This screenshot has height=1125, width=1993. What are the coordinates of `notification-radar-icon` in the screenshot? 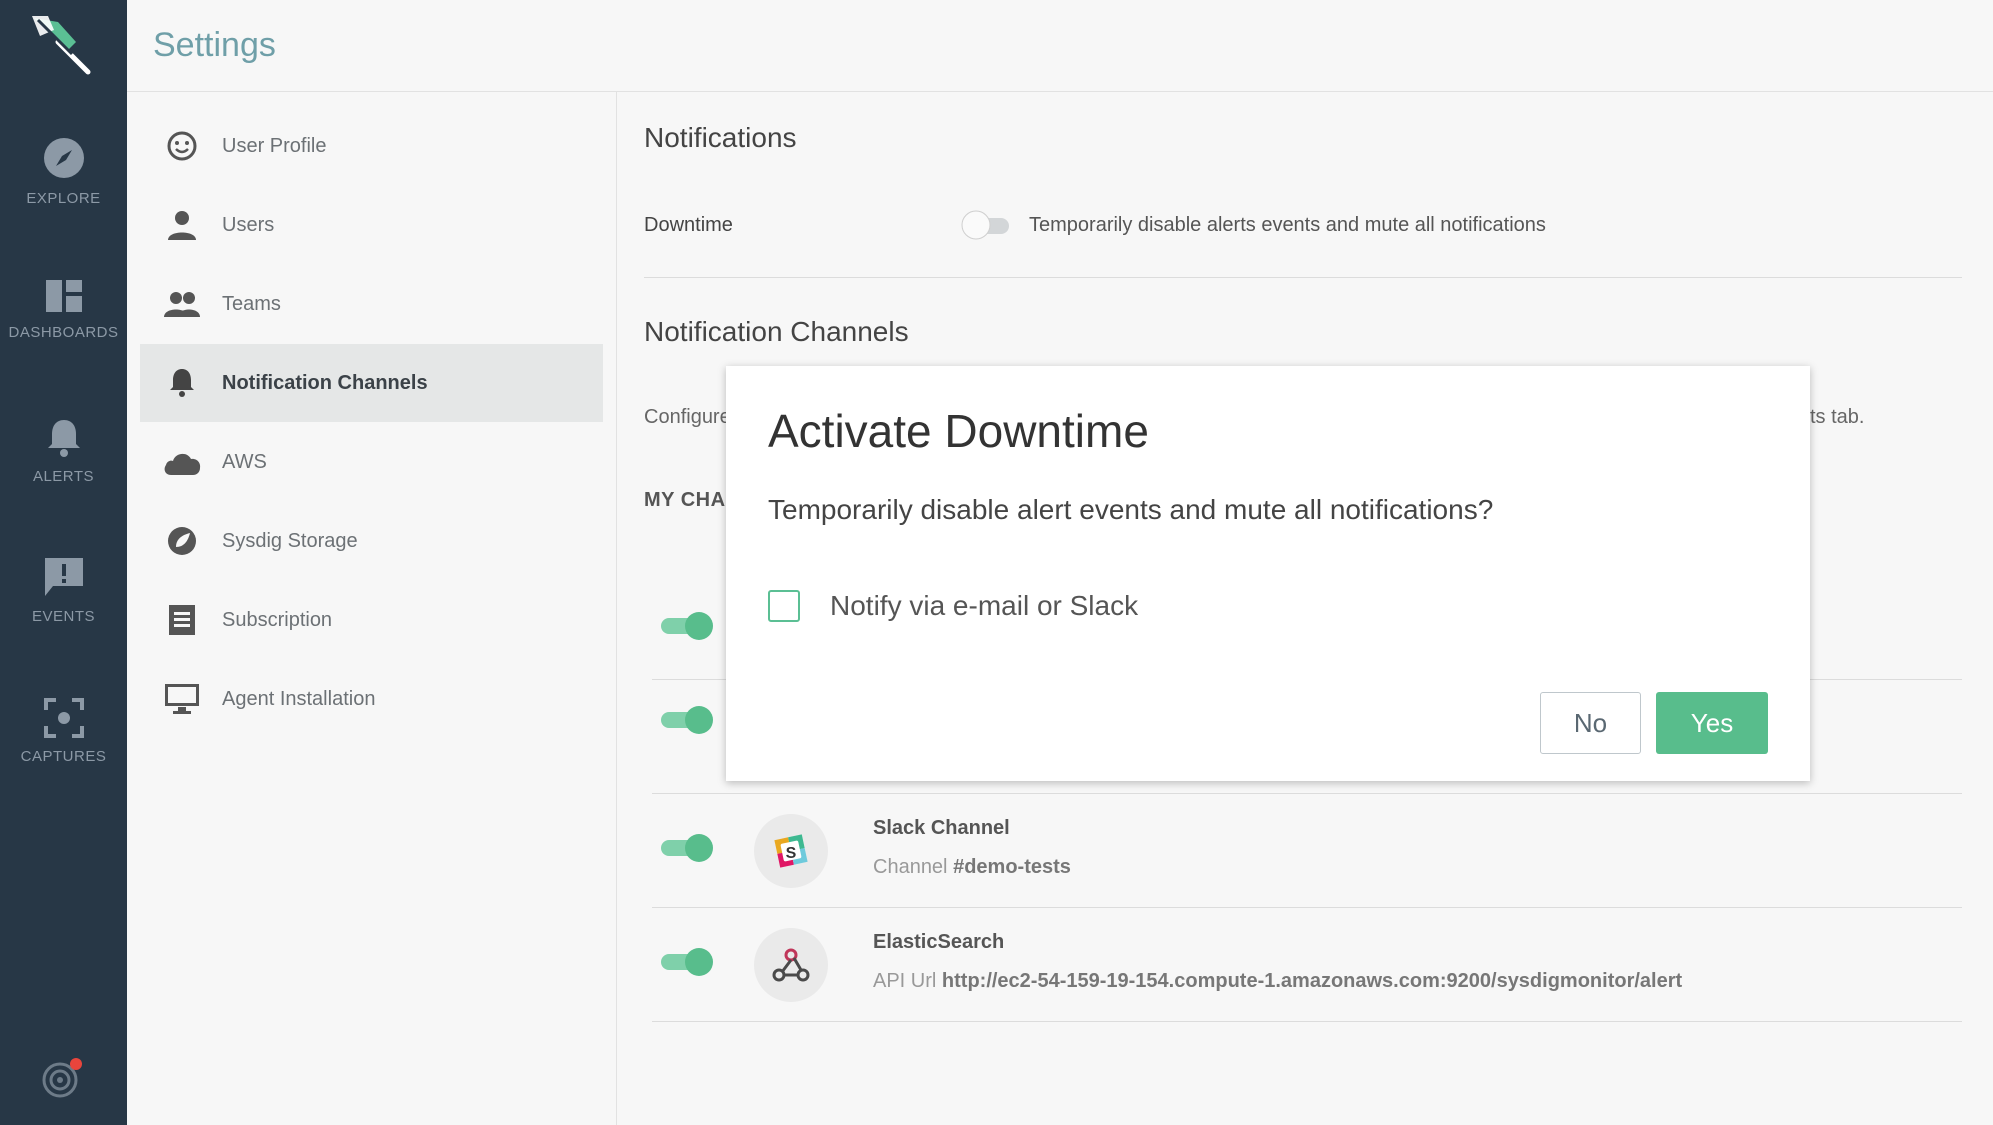 It's located at (62, 1078).